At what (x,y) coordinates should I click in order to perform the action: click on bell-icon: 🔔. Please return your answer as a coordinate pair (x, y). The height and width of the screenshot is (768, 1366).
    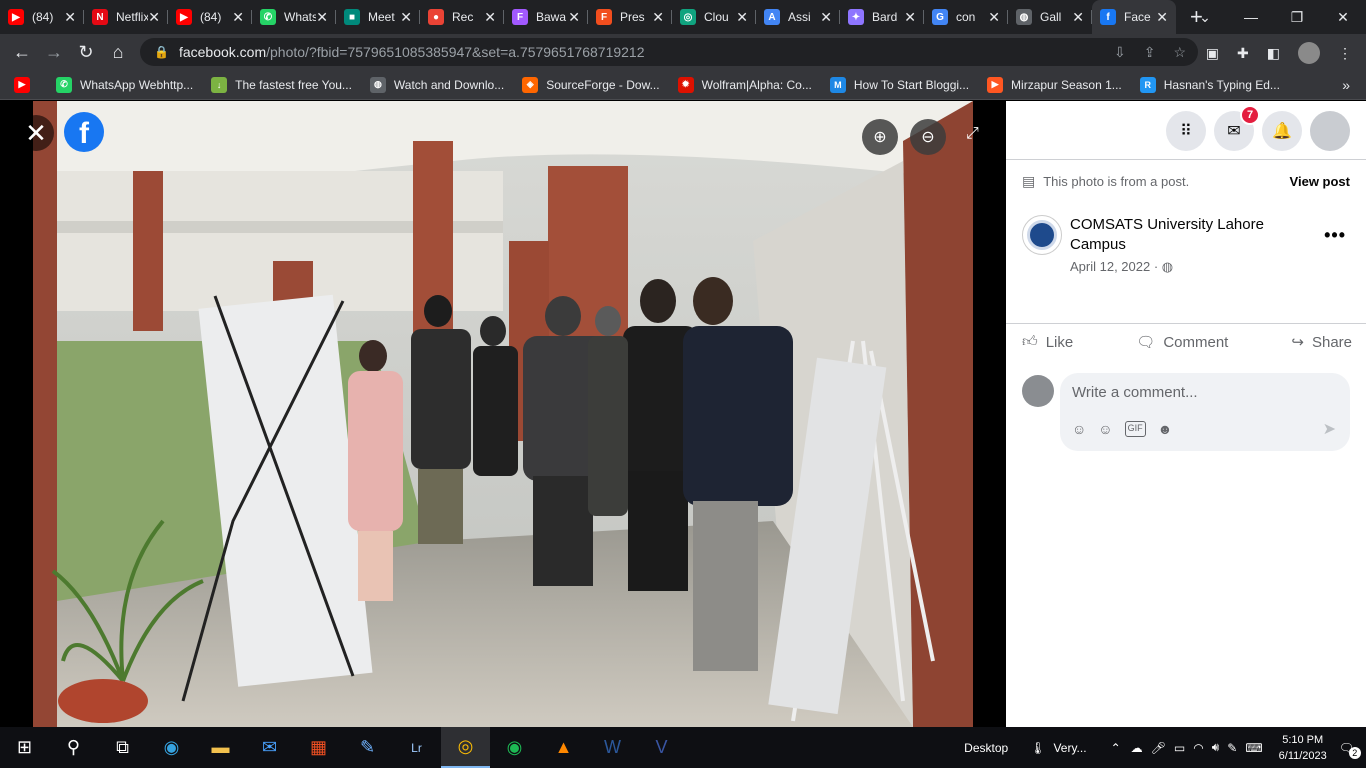
    Looking at the image, I should click on (1282, 131).